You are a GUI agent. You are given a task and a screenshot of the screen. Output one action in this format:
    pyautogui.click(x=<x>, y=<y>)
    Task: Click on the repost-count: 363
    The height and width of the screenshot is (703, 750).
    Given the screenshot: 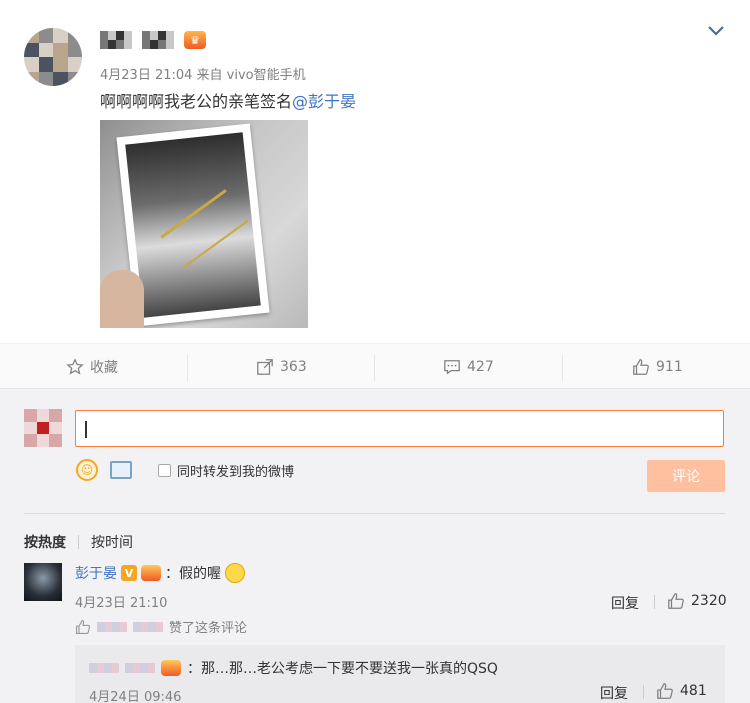 What is the action you would take?
    pyautogui.click(x=293, y=367)
    